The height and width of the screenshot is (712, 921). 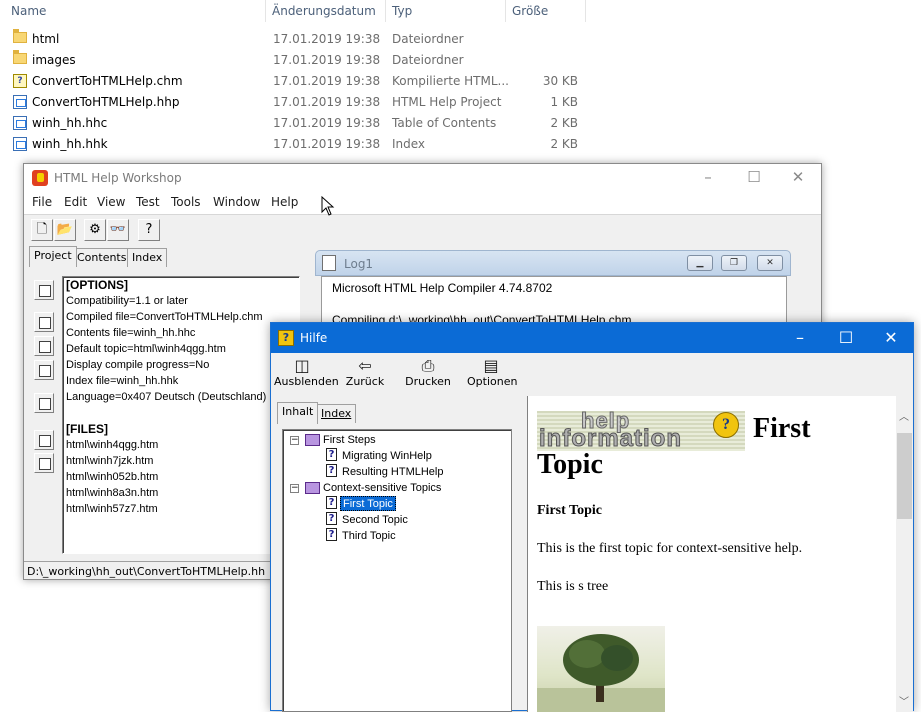 What do you see at coordinates (118, 178) in the screenshot?
I see `window-title: HTML Help Workshop` at bounding box center [118, 178].